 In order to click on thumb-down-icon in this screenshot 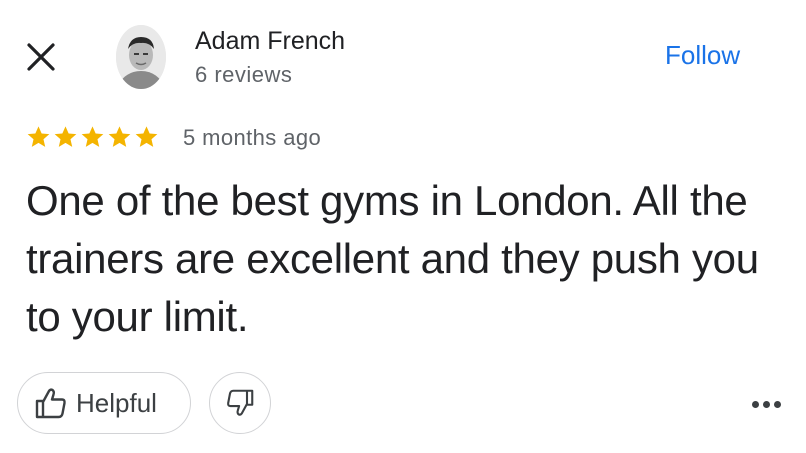, I will do `click(240, 402)`.